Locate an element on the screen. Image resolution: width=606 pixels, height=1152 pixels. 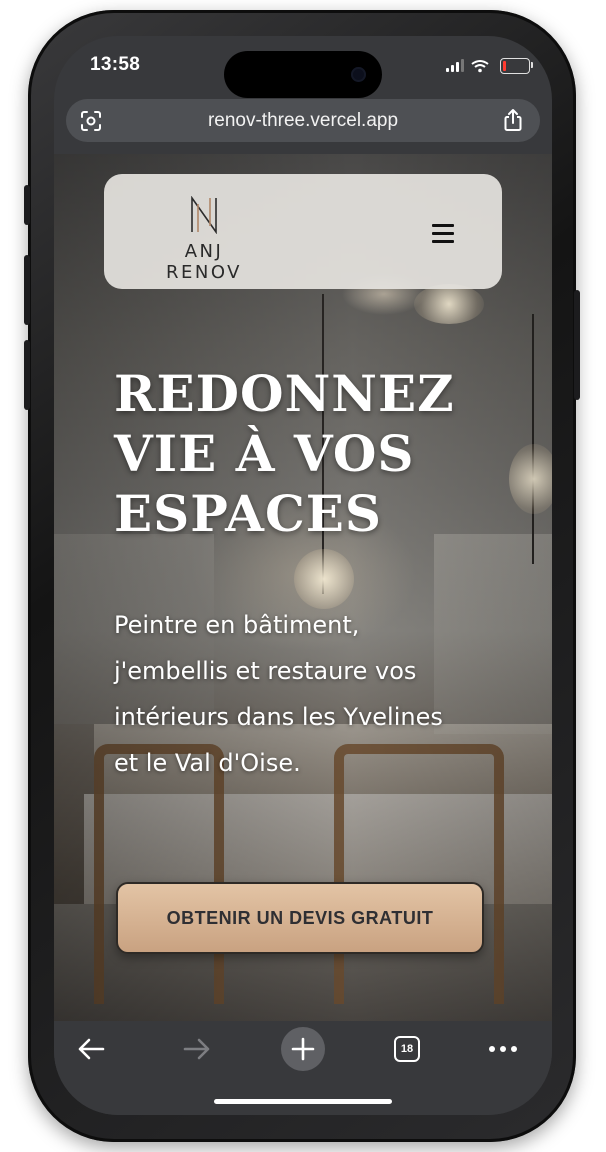
battery-icon is located at coordinates (515, 66).